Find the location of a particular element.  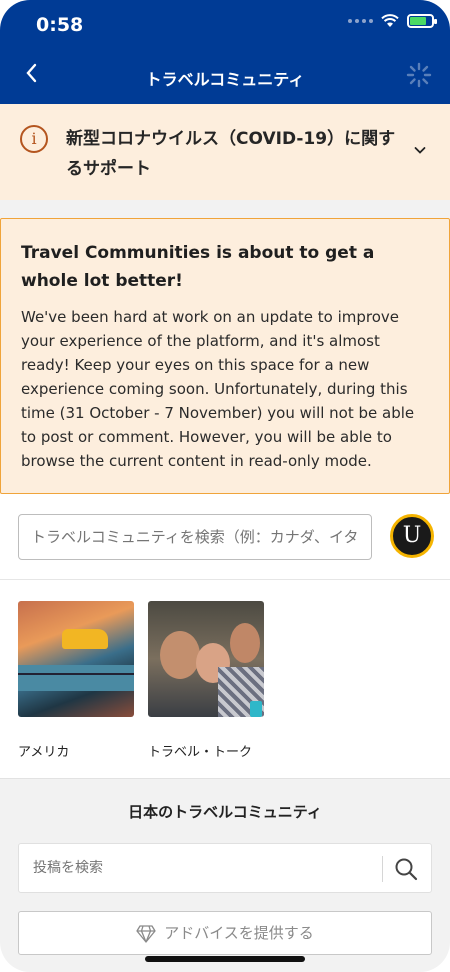

search-divider is located at coordinates (382, 869).